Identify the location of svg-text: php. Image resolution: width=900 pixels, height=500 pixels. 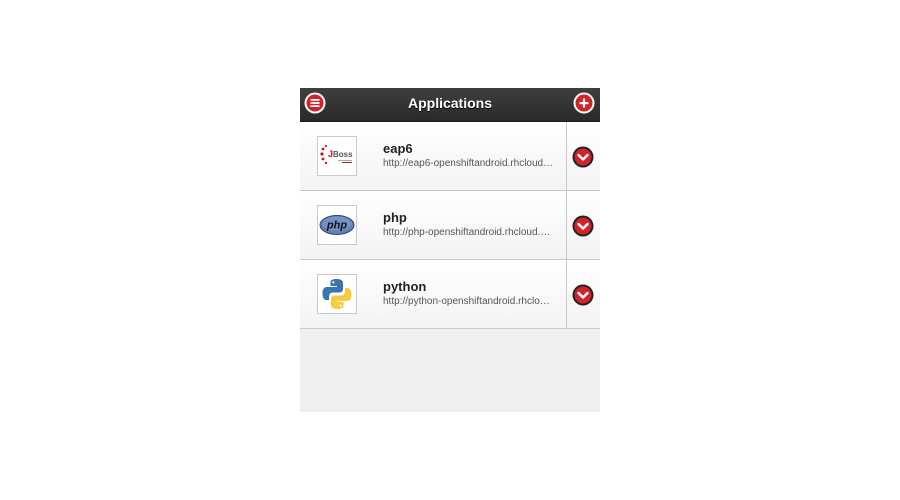
(336, 226).